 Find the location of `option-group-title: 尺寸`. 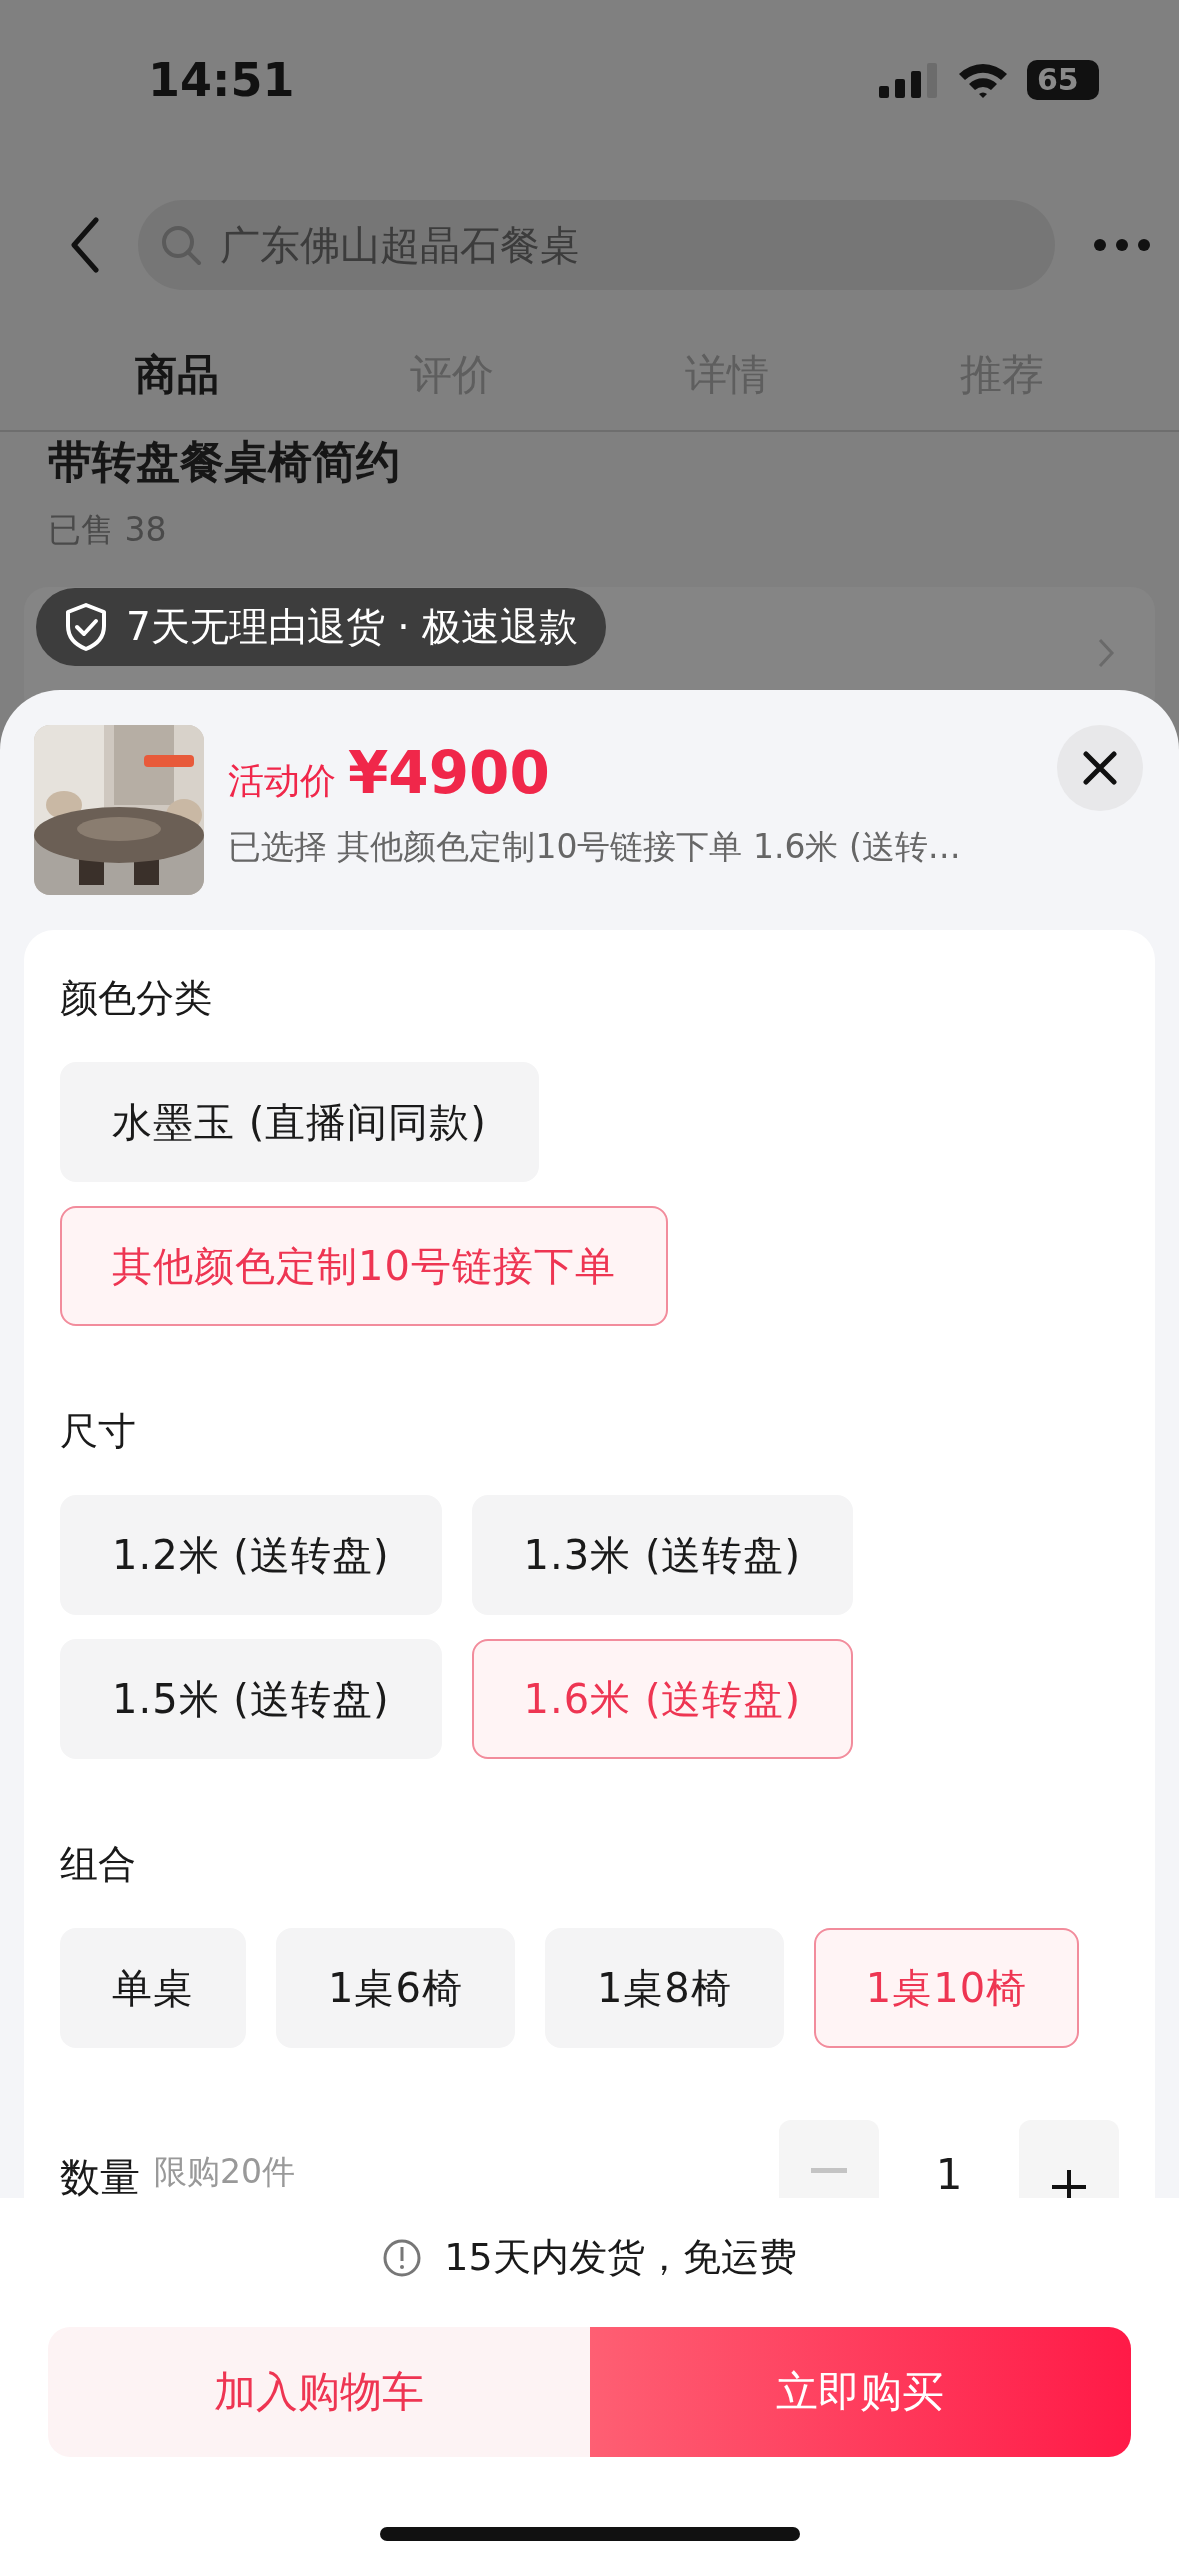

option-group-title: 尺寸 is located at coordinates (98, 1431).